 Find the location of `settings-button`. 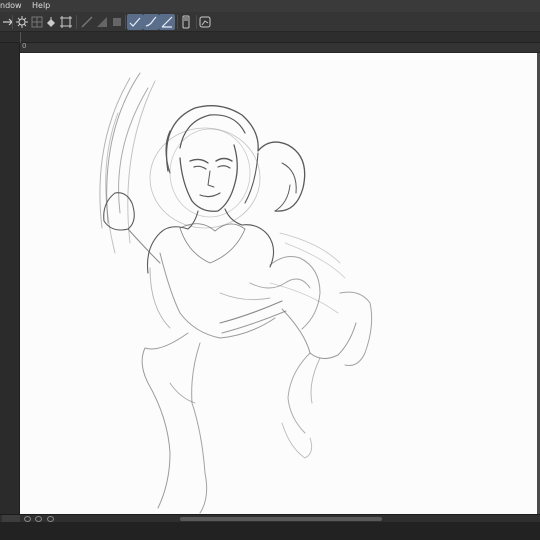

settings-button is located at coordinates (22, 22).